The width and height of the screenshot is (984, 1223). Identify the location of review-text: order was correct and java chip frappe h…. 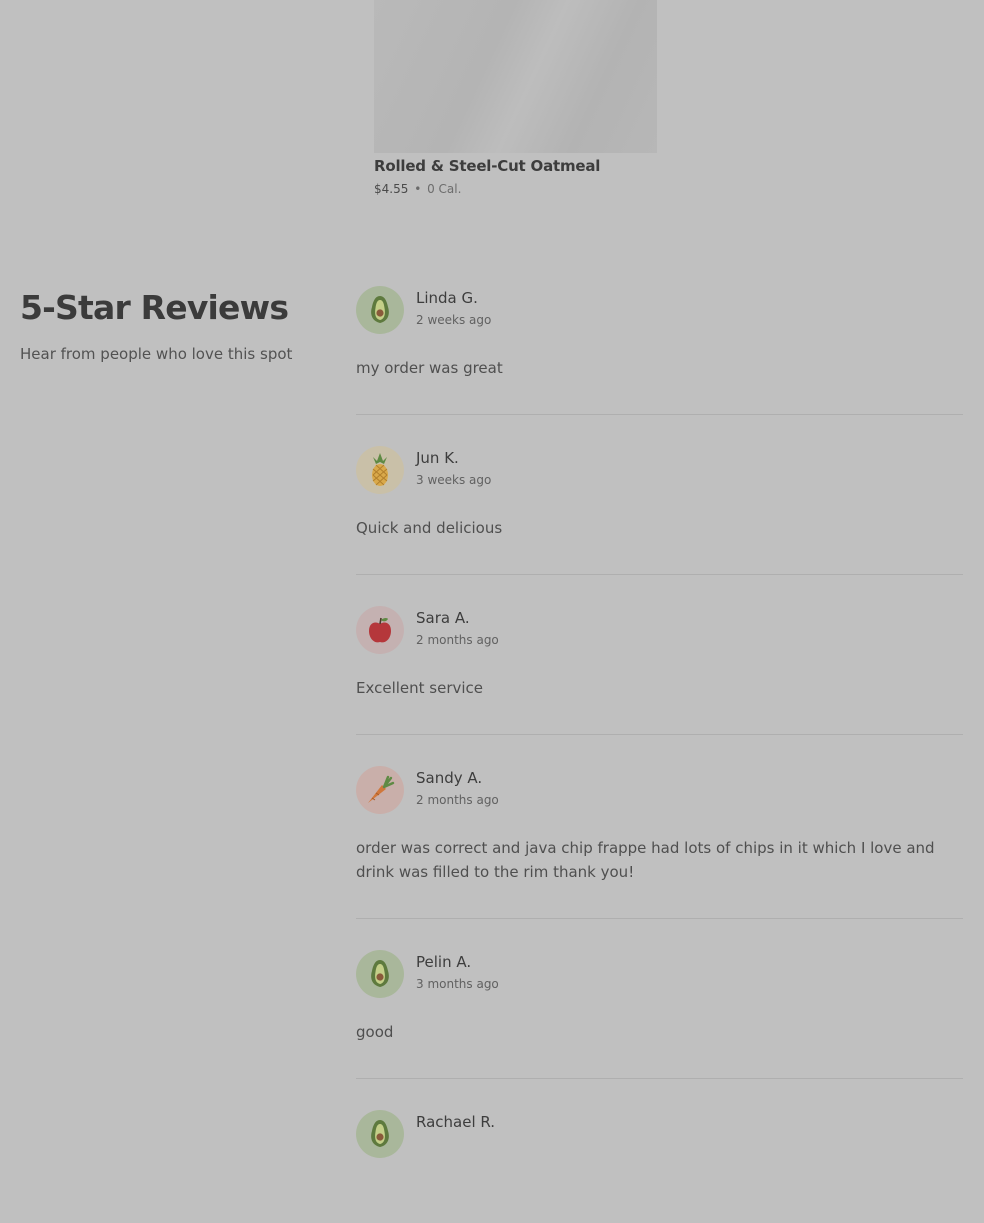
(645, 860).